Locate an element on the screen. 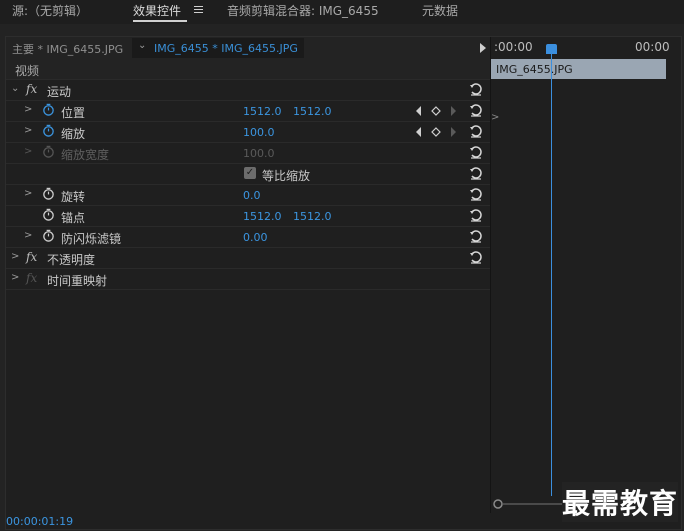 The width and height of the screenshot is (684, 531). panel-divider is located at coordinates (490, 275).